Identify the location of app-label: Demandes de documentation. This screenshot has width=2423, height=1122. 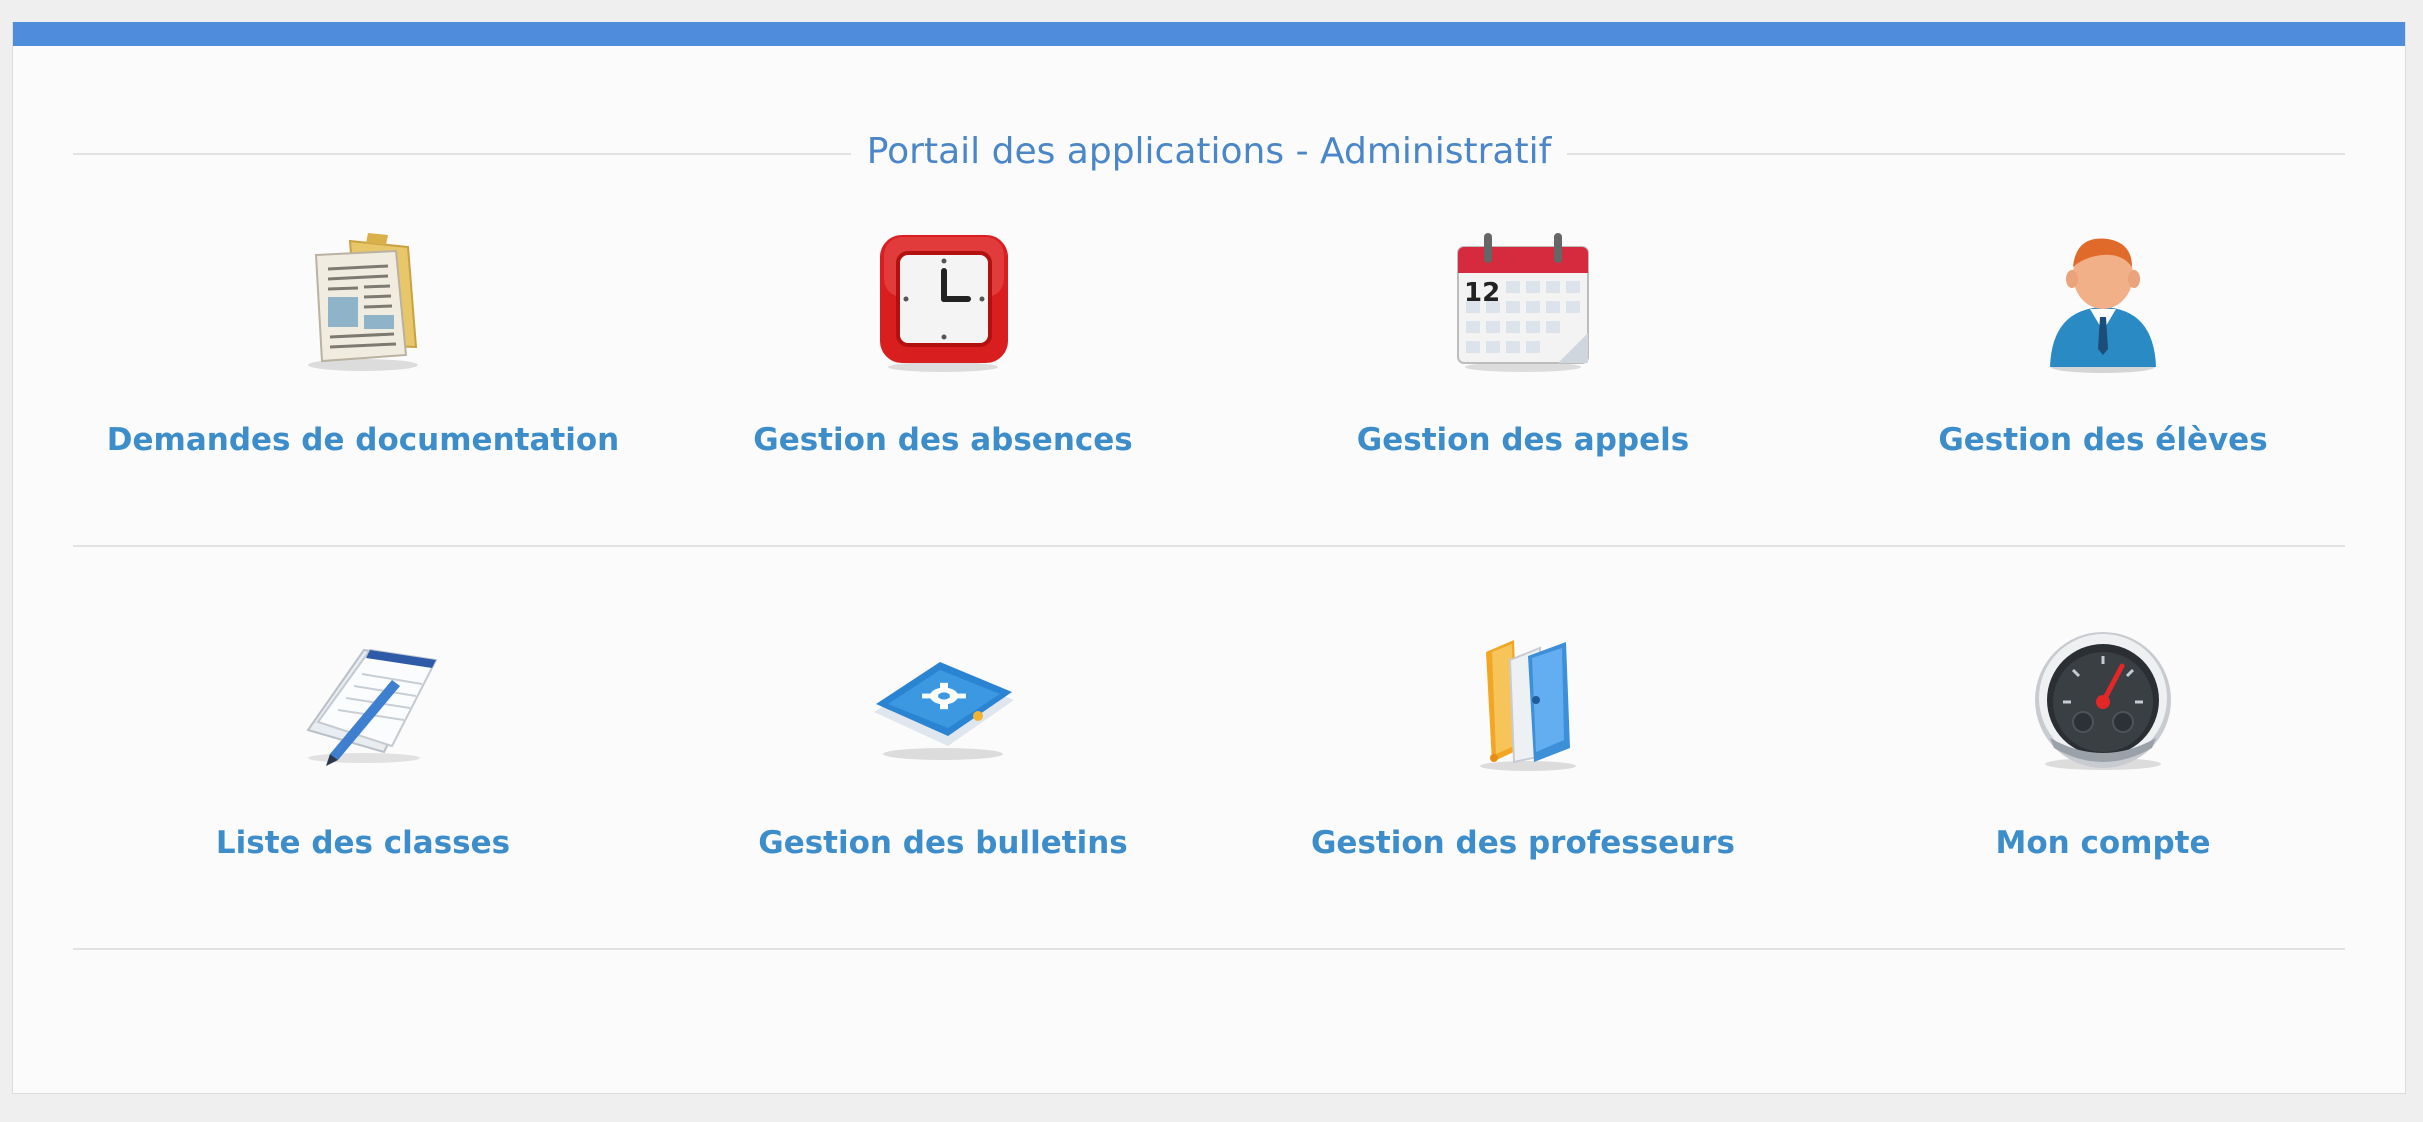
(363, 440).